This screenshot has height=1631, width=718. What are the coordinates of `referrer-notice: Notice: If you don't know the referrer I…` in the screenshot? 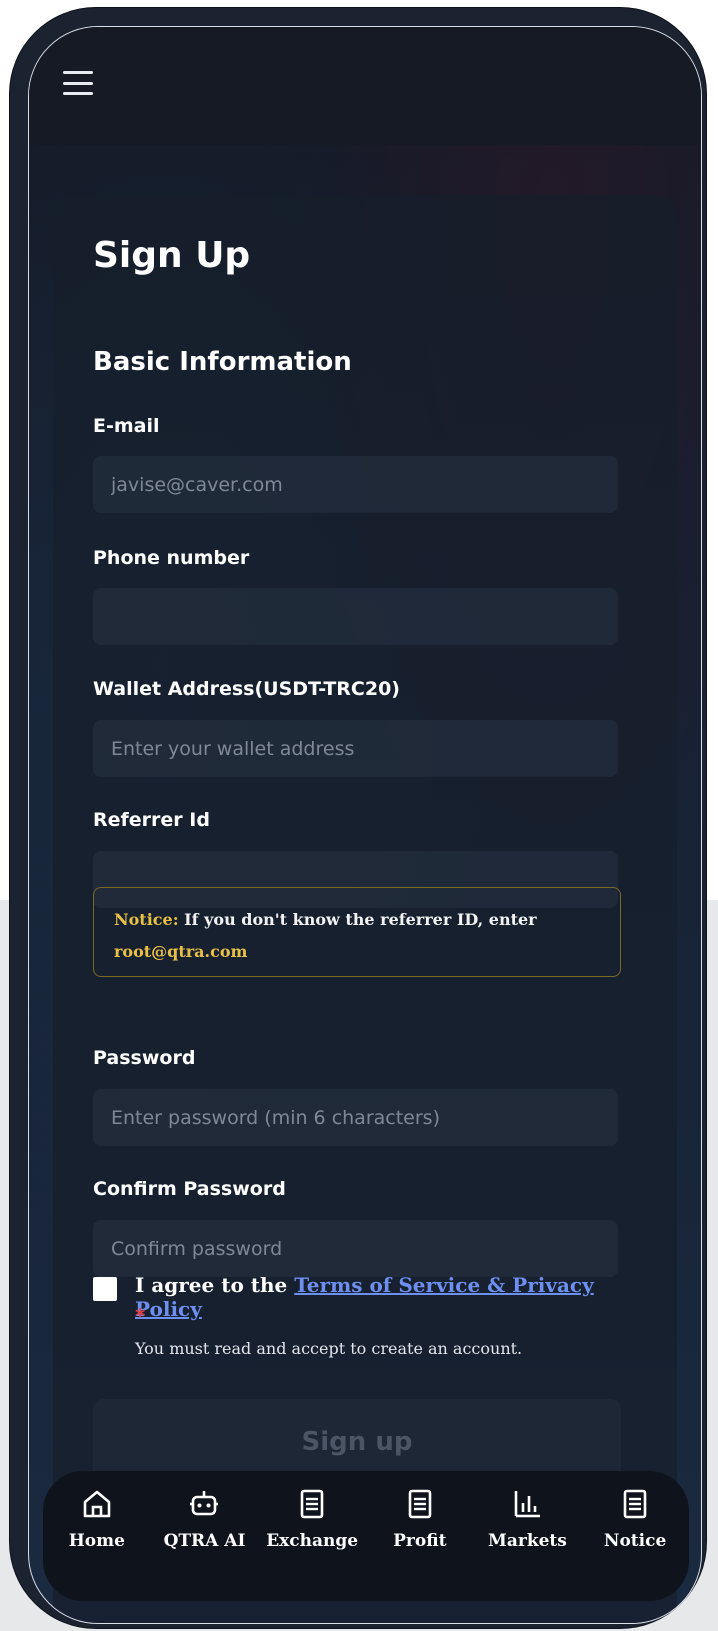 It's located at (357, 932).